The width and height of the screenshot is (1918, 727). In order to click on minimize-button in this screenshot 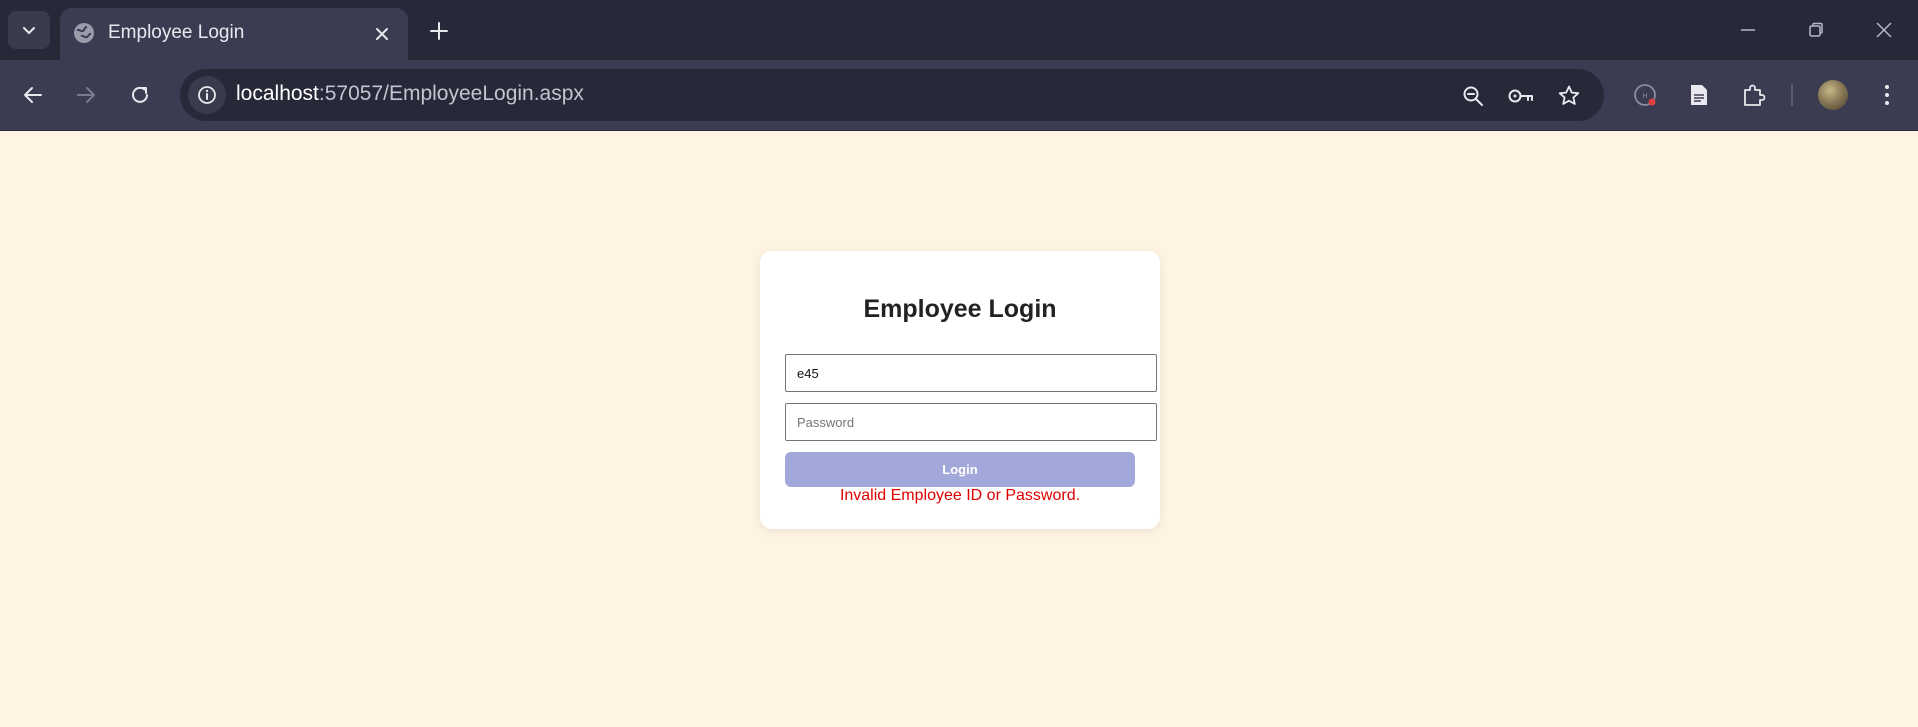, I will do `click(1748, 30)`.